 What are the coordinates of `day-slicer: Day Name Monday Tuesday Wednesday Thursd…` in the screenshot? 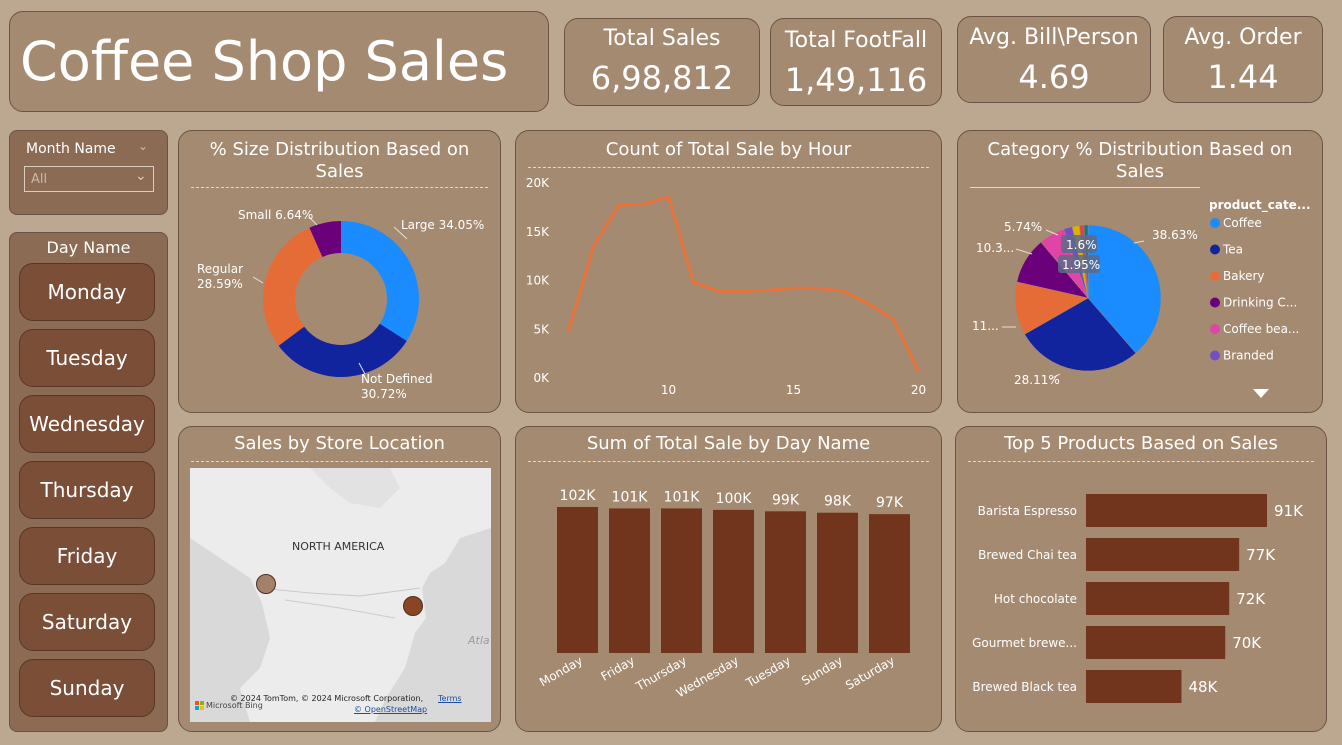 It's located at (88, 482).